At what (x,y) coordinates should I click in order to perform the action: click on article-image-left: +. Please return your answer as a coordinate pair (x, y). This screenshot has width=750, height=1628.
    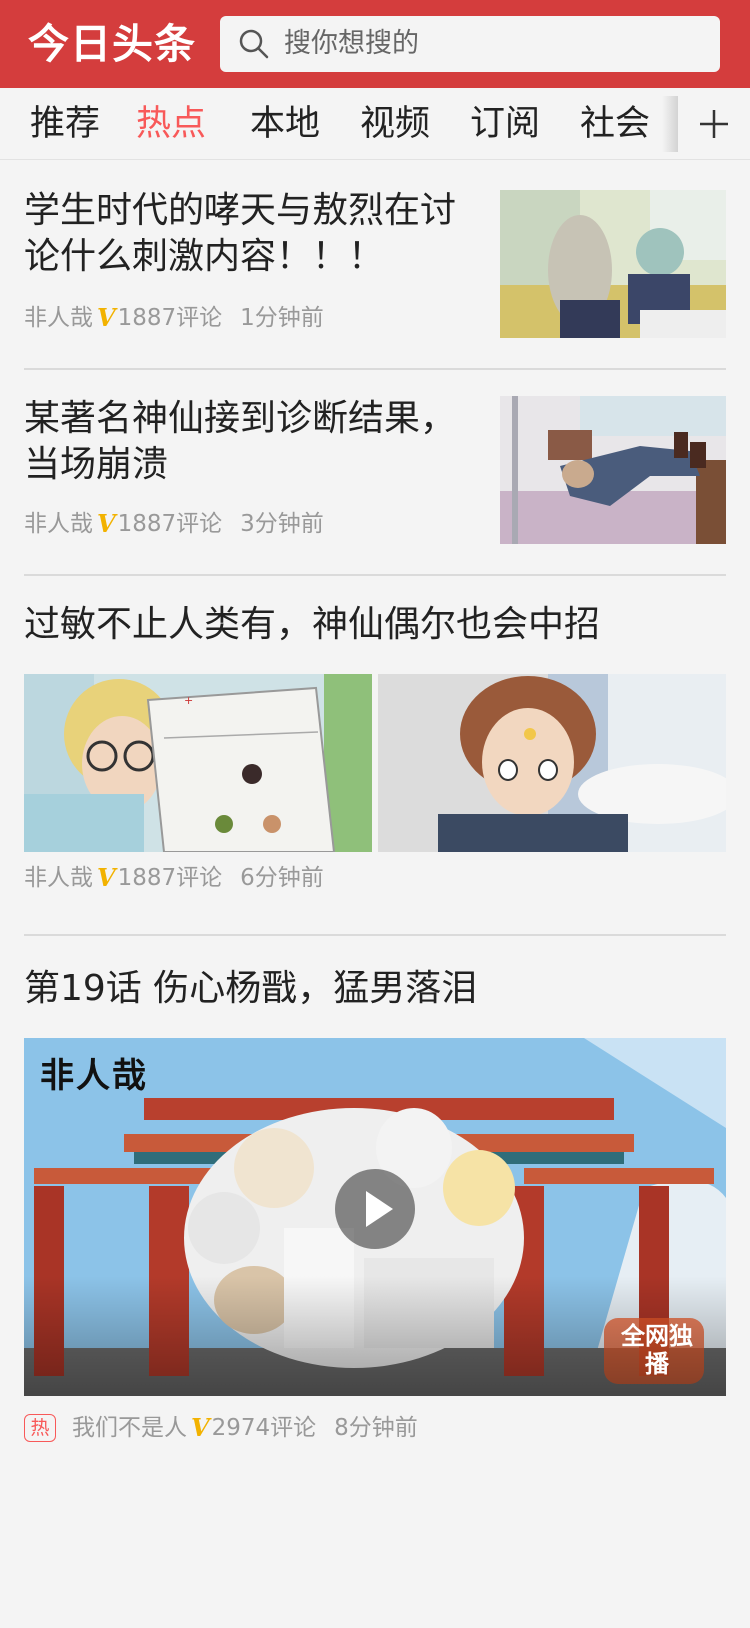
    Looking at the image, I should click on (198, 763).